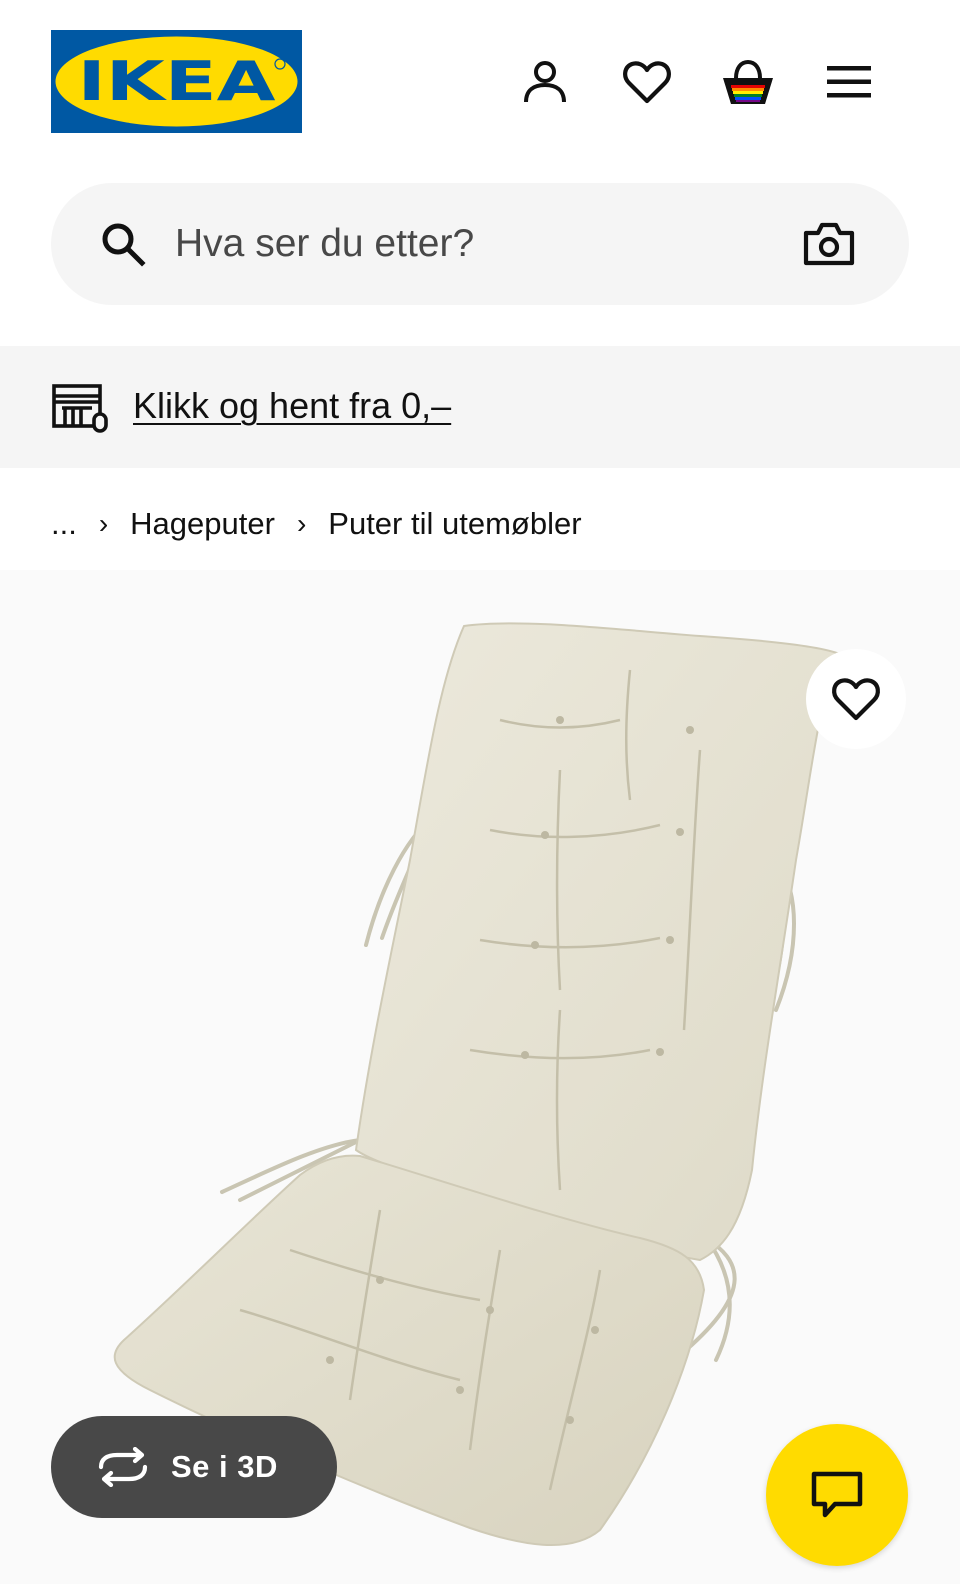 The width and height of the screenshot is (960, 1584). Describe the element at coordinates (647, 82) in the screenshot. I see `wishlist-heart-icon` at that location.